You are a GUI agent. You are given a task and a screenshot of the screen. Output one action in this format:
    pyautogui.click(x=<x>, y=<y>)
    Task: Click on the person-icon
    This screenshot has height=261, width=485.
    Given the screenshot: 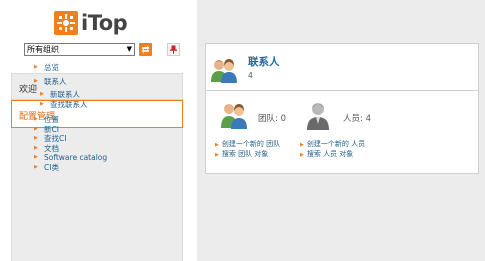 What is the action you would take?
    pyautogui.click(x=318, y=116)
    